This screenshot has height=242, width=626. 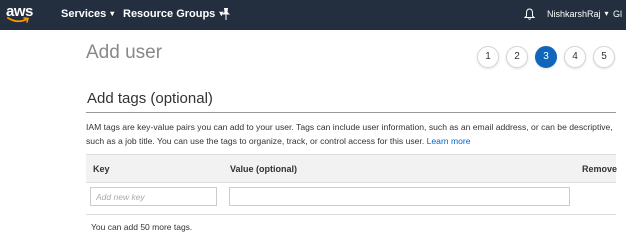 What do you see at coordinates (352, 169) in the screenshot?
I see `table-header: Key Value (optional) Remove` at bounding box center [352, 169].